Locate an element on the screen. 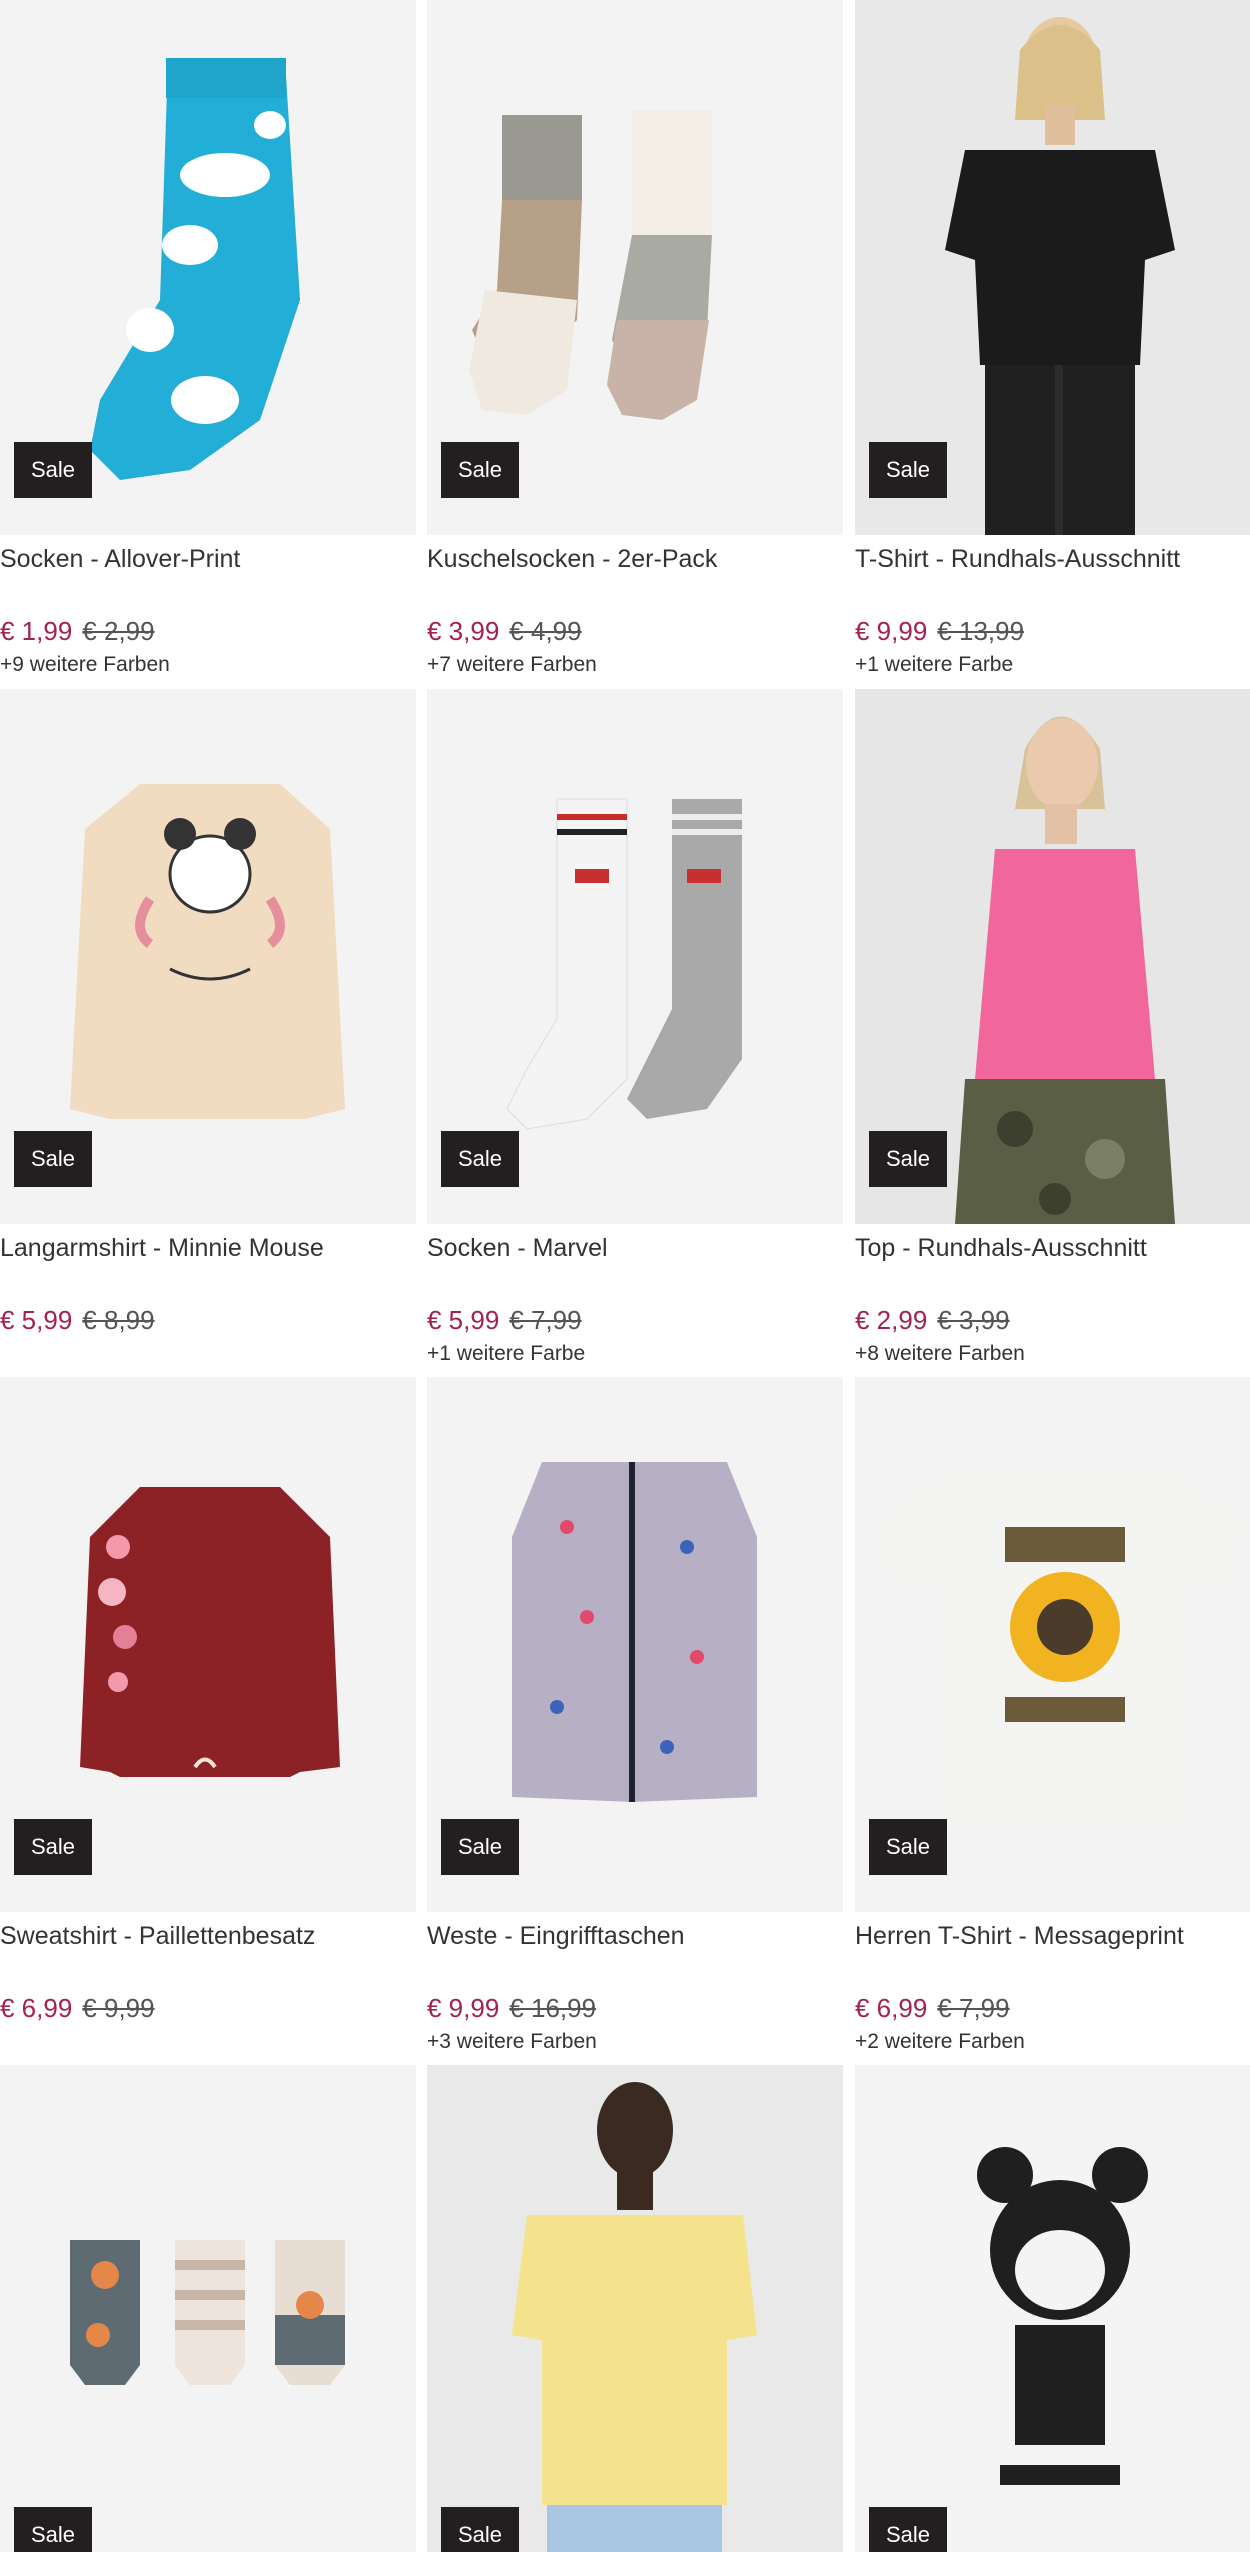 The height and width of the screenshot is (2552, 1250). more-colors-link: +2 weitere Farben is located at coordinates (940, 2042).